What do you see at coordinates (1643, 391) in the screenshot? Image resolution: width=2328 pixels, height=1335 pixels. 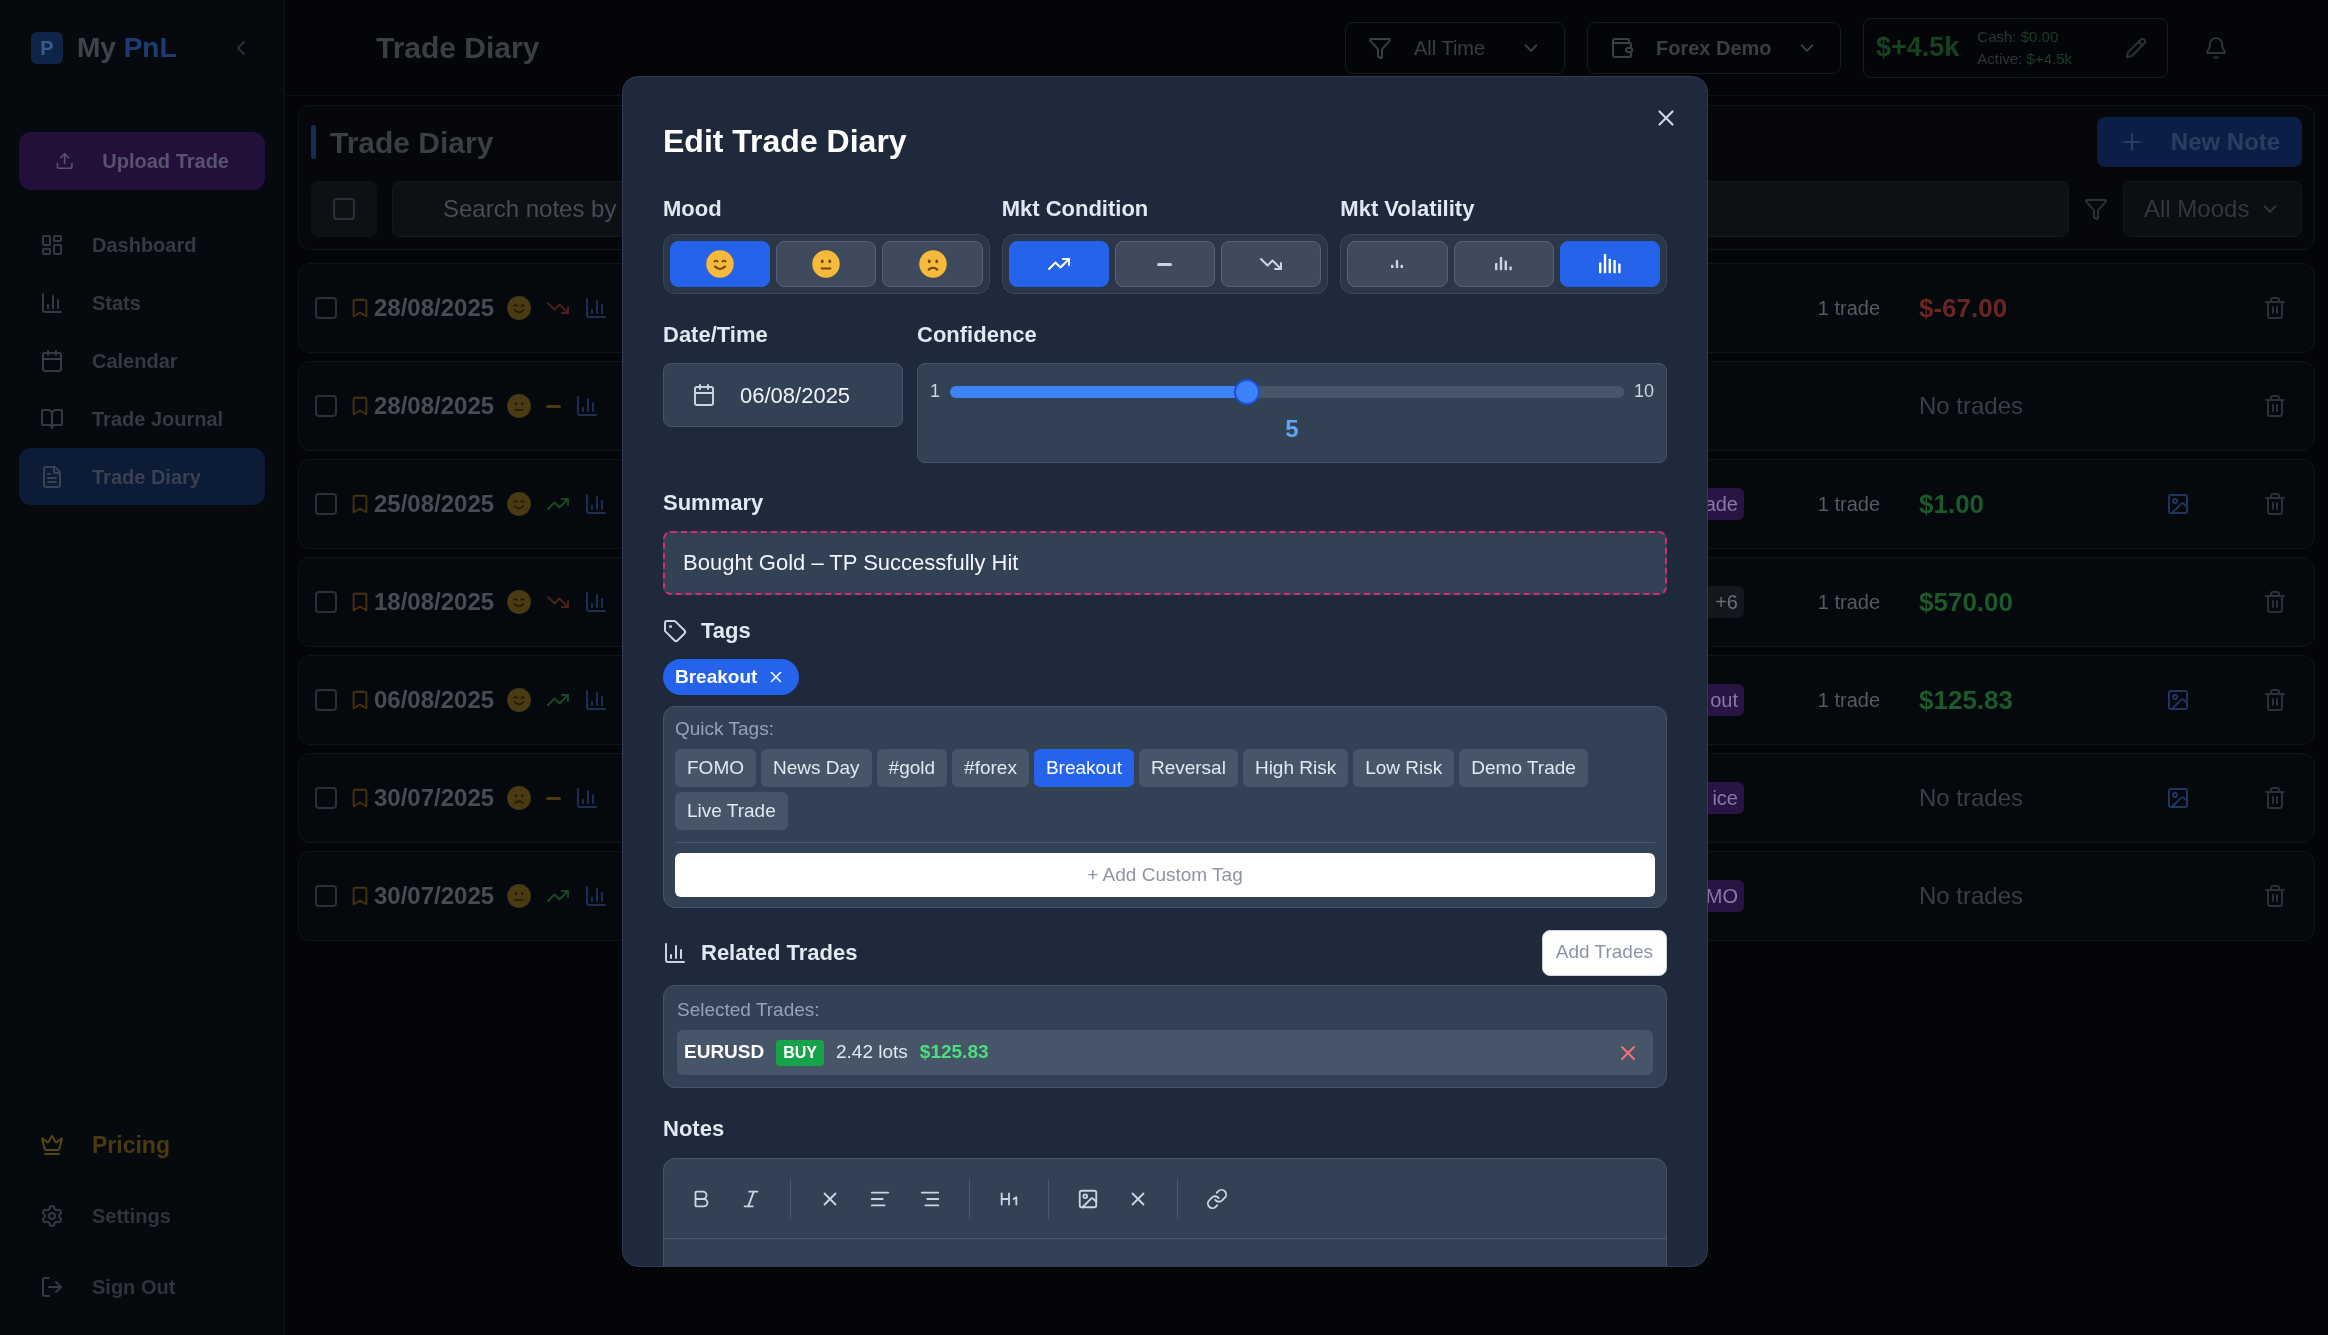 I see `slider-max: 10` at bounding box center [1643, 391].